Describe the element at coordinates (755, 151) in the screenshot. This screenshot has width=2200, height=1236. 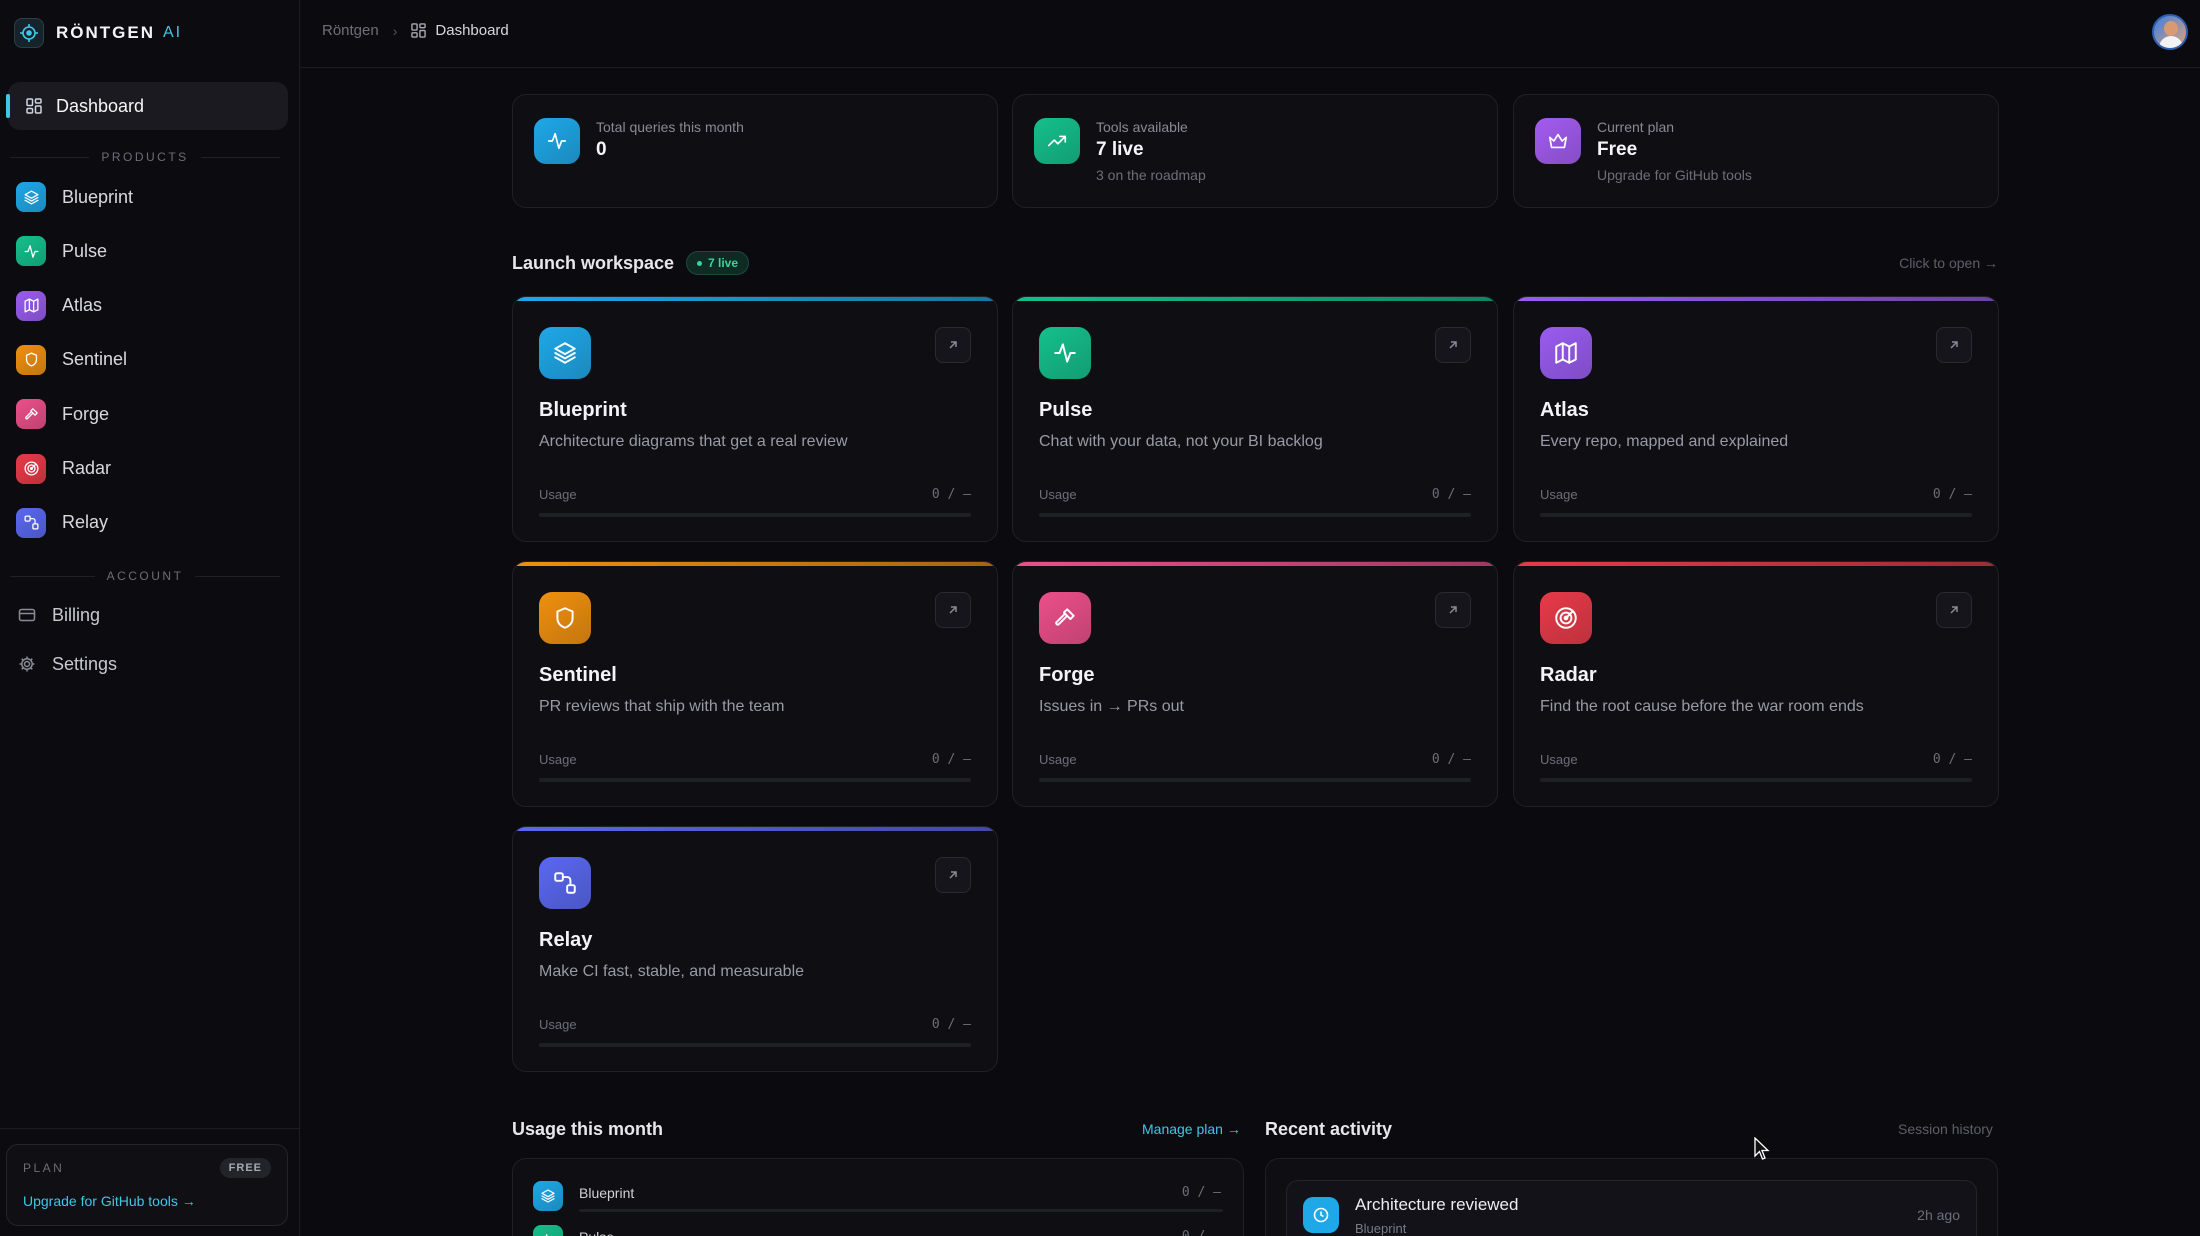
I see `stat-card: Total queries this month 0` at that location.